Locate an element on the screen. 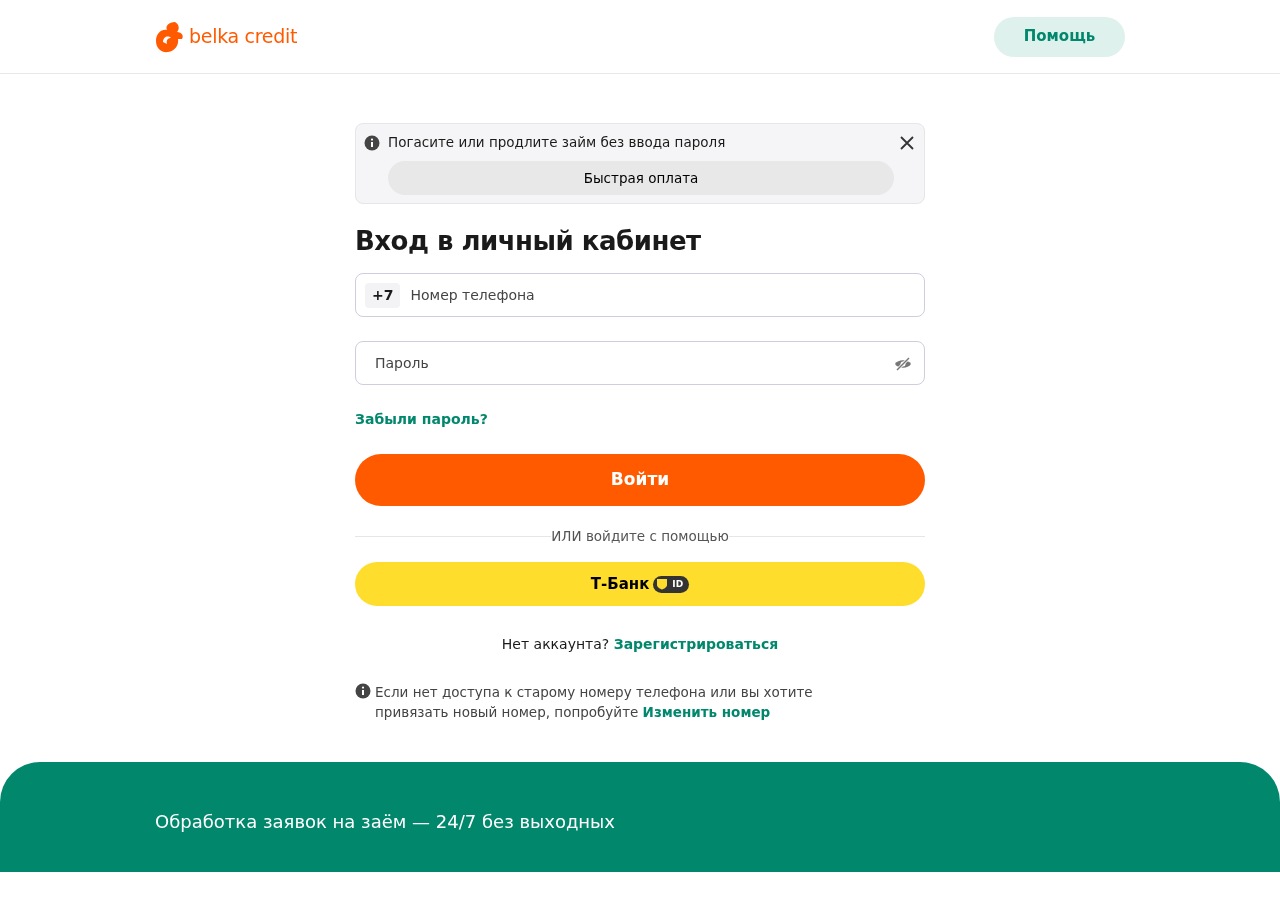 The height and width of the screenshot is (900, 1280). change-number-link: Изменить номер is located at coordinates (706, 712).